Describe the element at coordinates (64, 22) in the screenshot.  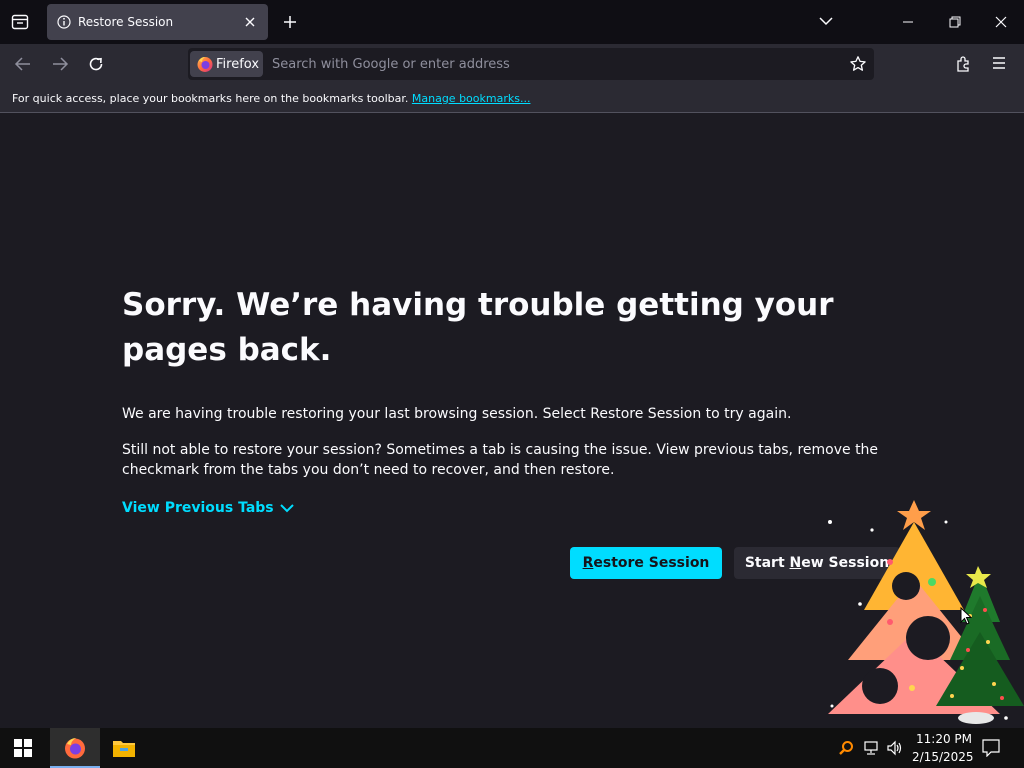
I see `info-icon` at that location.